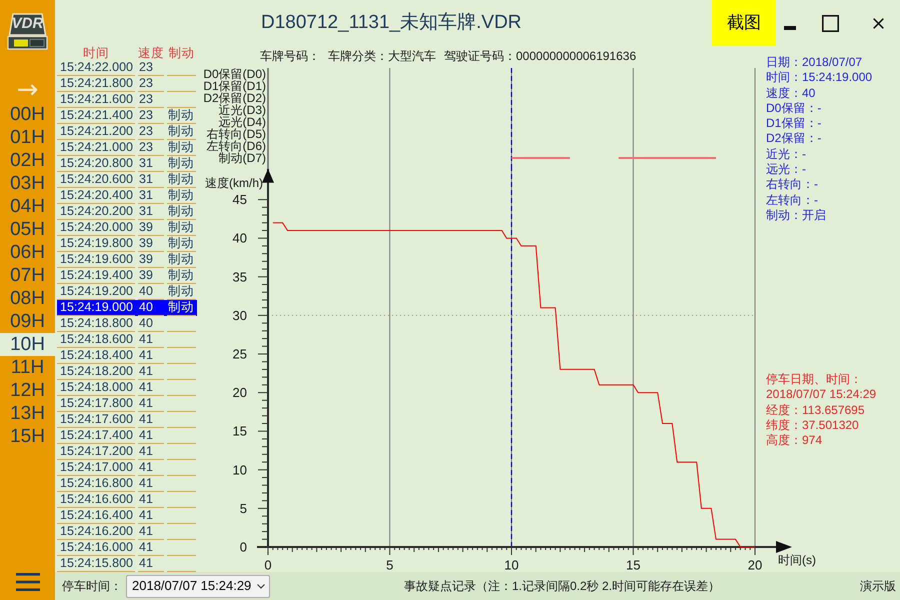  What do you see at coordinates (540, 56) in the screenshot?
I see `vehicle-info-text: 驾驶证号码：000000000006191636` at bounding box center [540, 56].